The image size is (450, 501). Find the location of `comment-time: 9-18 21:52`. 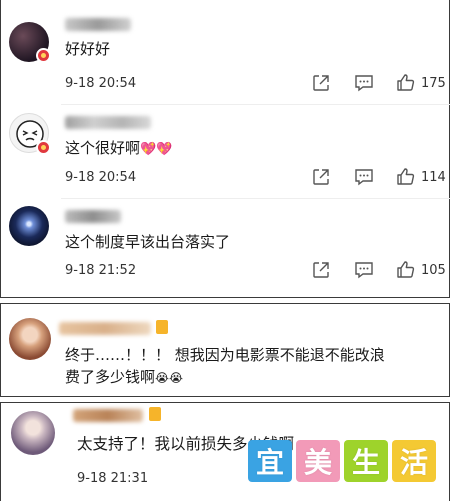

comment-time: 9-18 21:52 is located at coordinates (101, 270).